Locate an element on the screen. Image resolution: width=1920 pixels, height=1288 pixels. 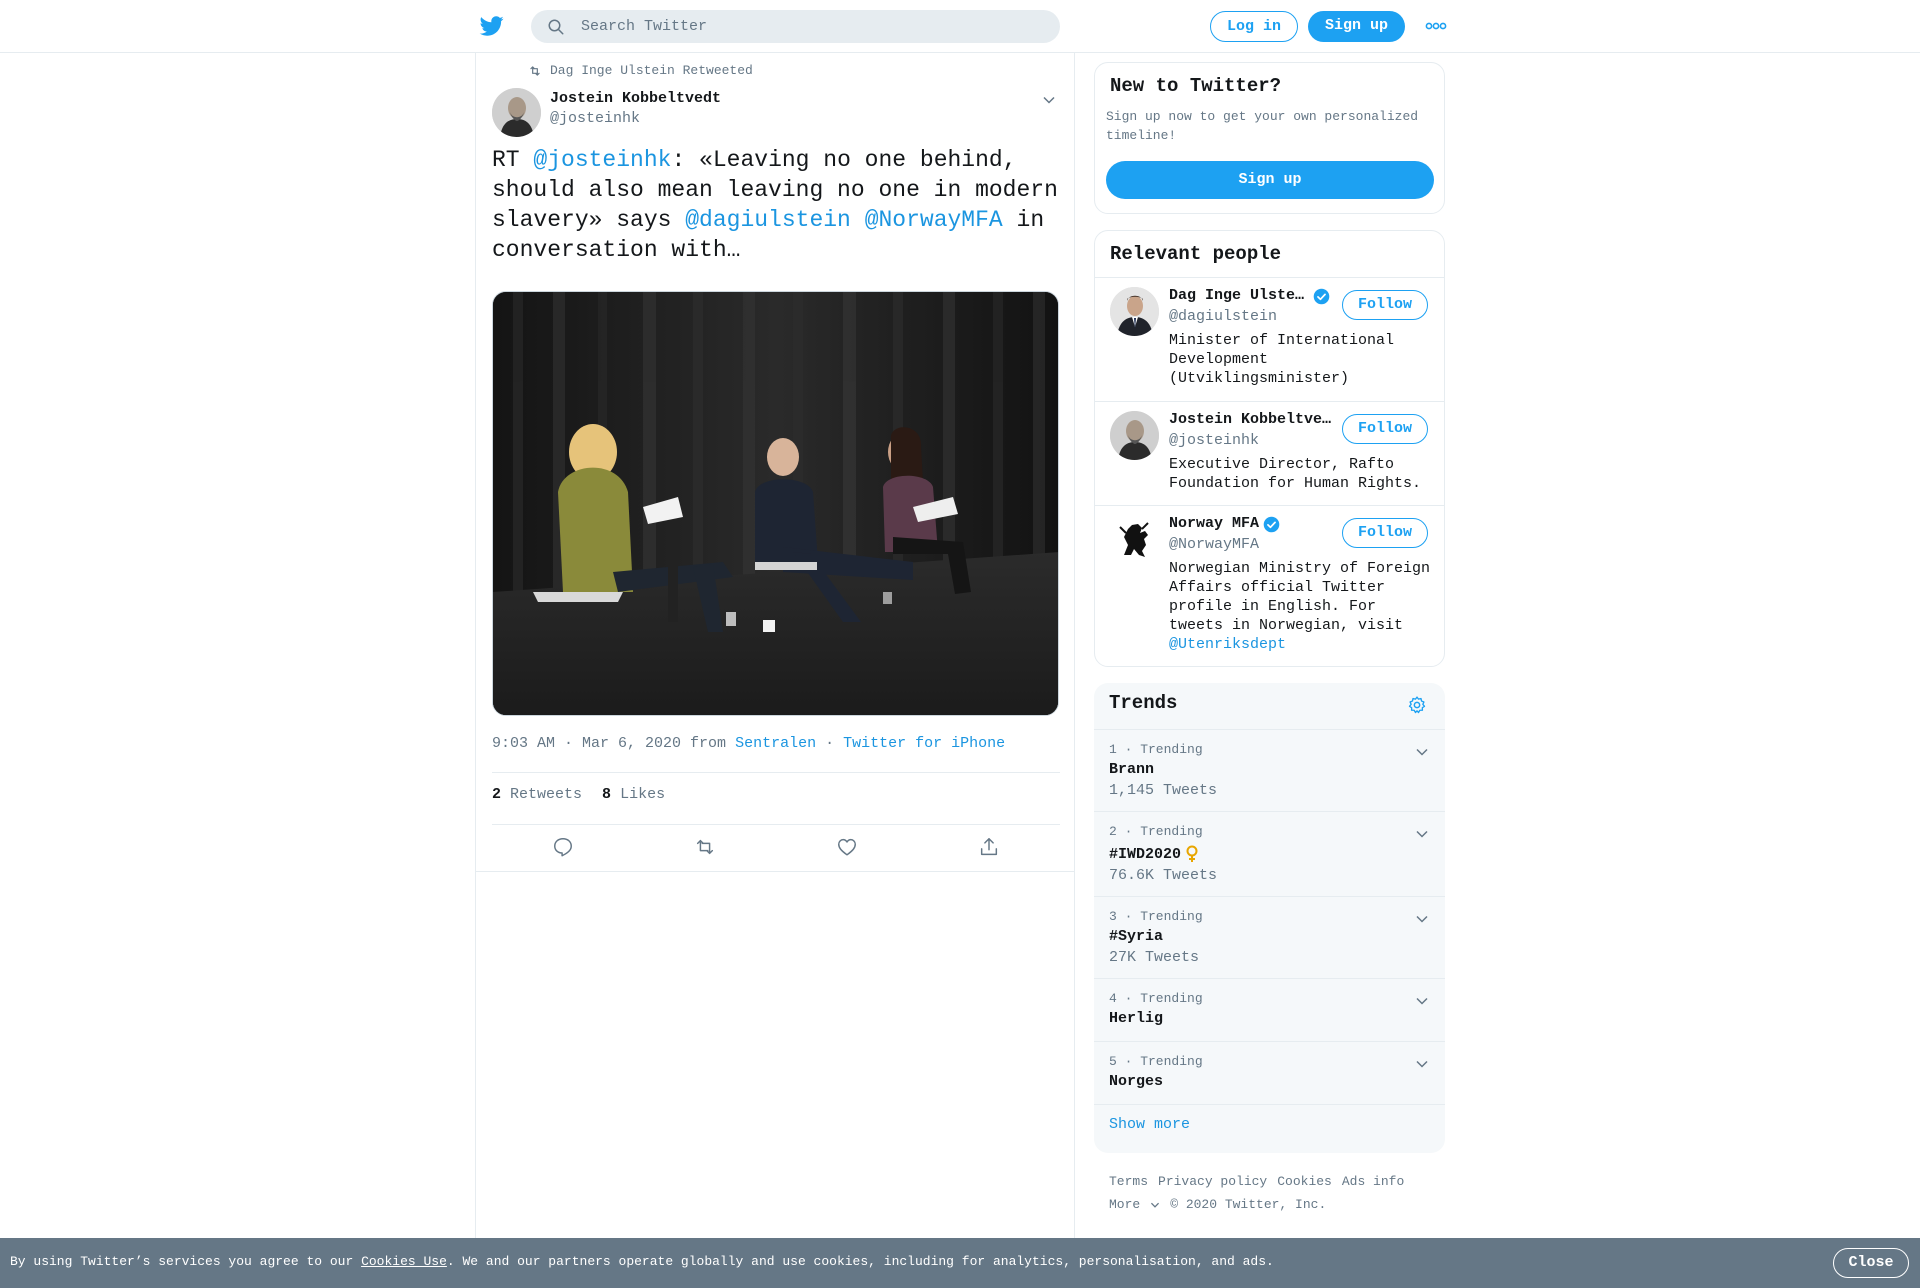
show-more-link: Show more is located at coordinates (1149, 1124).